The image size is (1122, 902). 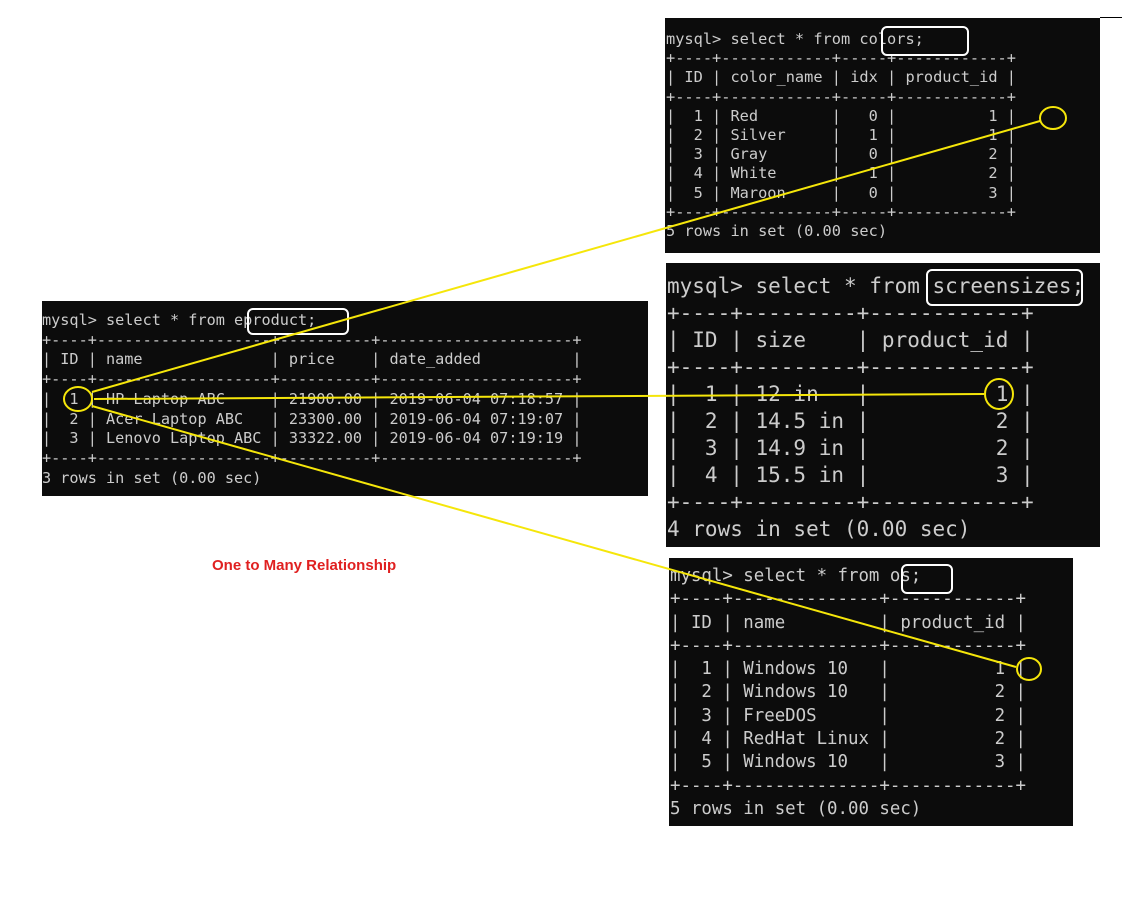 What do you see at coordinates (848, 715) in the screenshot?
I see `os-line: | 3 | FreeDOS | 2 |` at bounding box center [848, 715].